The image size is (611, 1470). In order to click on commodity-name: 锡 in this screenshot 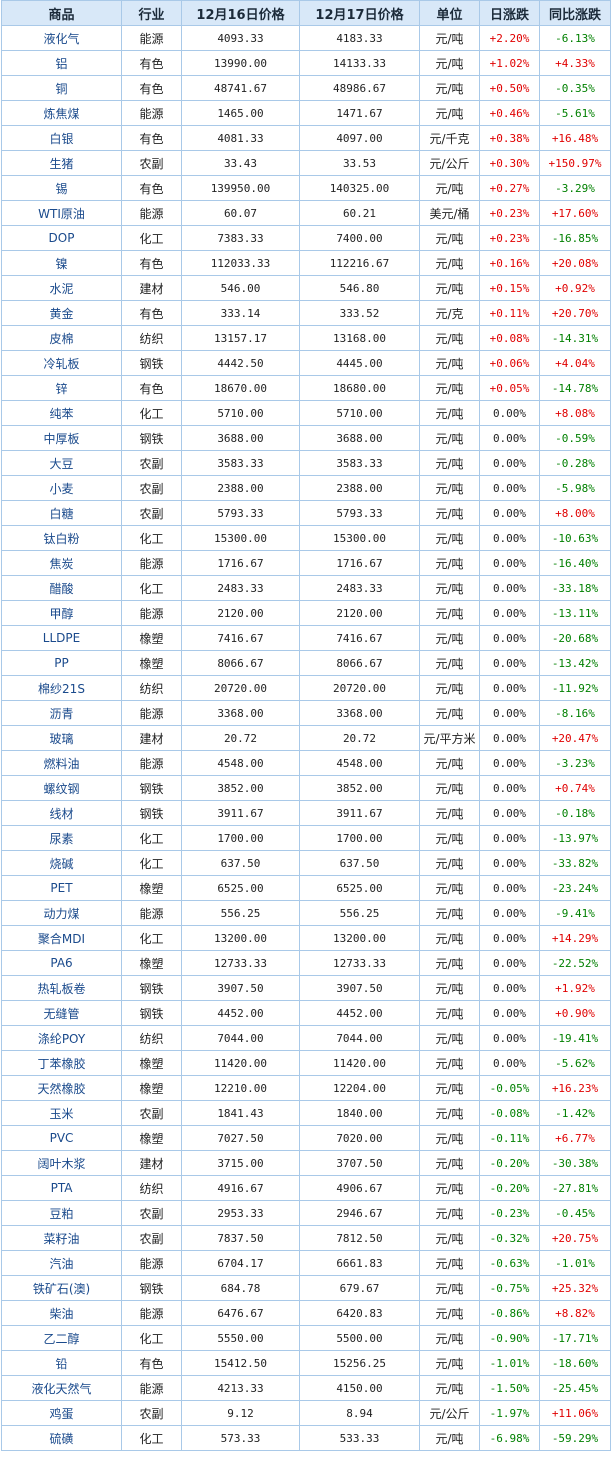, I will do `click(61, 188)`.